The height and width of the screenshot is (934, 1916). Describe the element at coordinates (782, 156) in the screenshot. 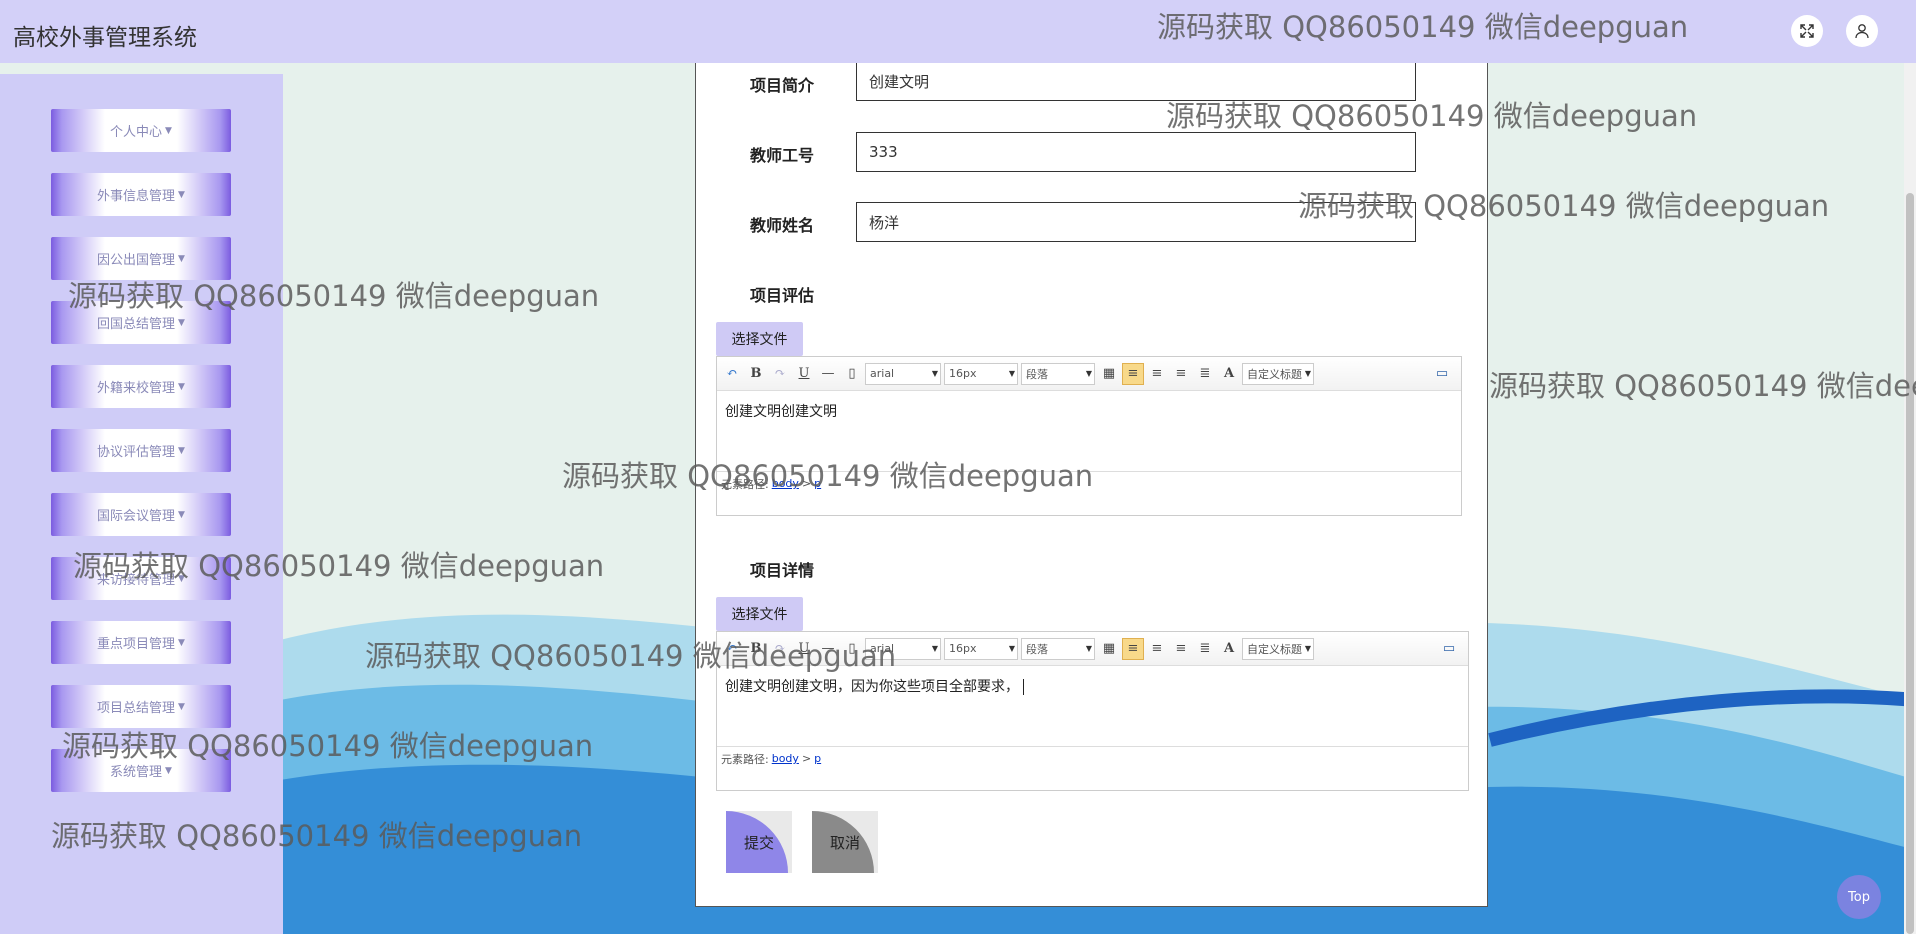

I see `teacher-id-label: 教师工号` at that location.